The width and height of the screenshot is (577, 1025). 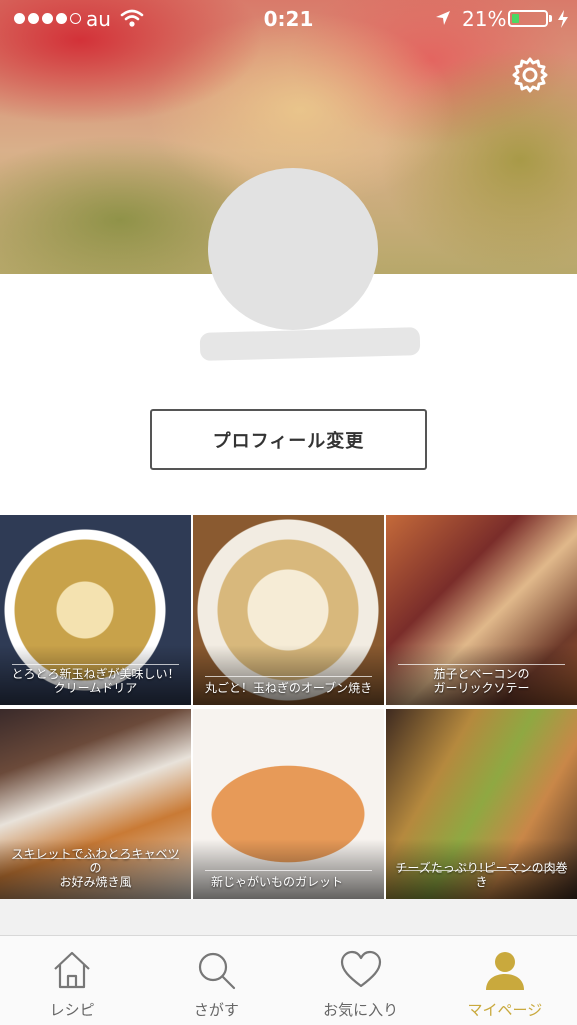 I want to click on content-footer-spacer, so click(x=288, y=917).